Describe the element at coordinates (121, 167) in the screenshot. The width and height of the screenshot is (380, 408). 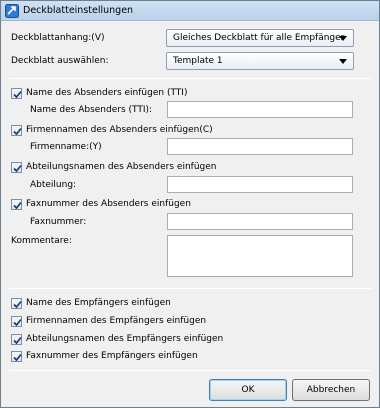
I see `sender-department-checkbox-label: Abteilungsnamen des Absenders einfügen` at that location.